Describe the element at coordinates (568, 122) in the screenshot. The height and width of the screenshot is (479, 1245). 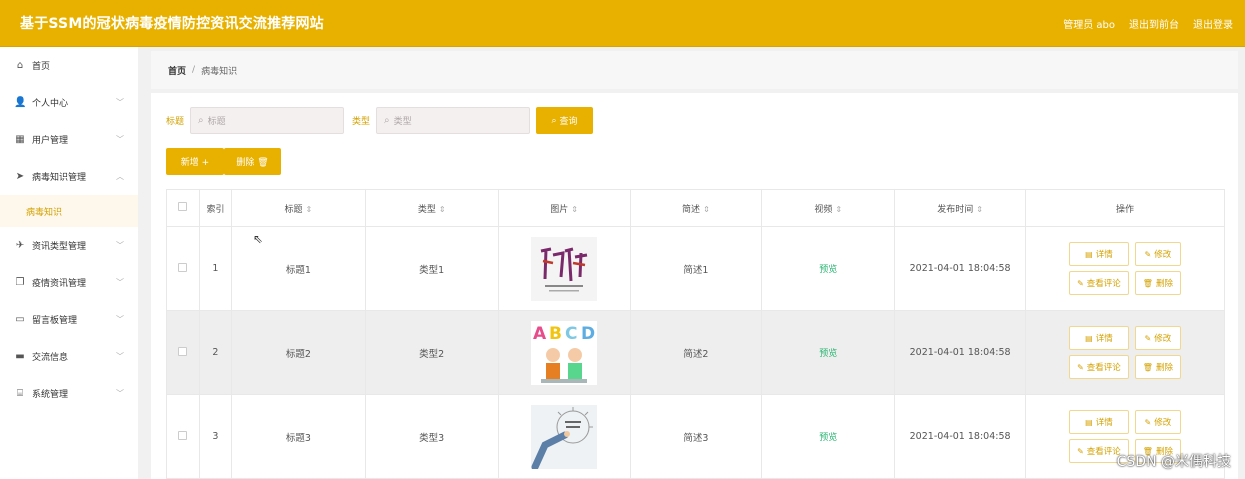
I see `query-button-label: 查询` at that location.